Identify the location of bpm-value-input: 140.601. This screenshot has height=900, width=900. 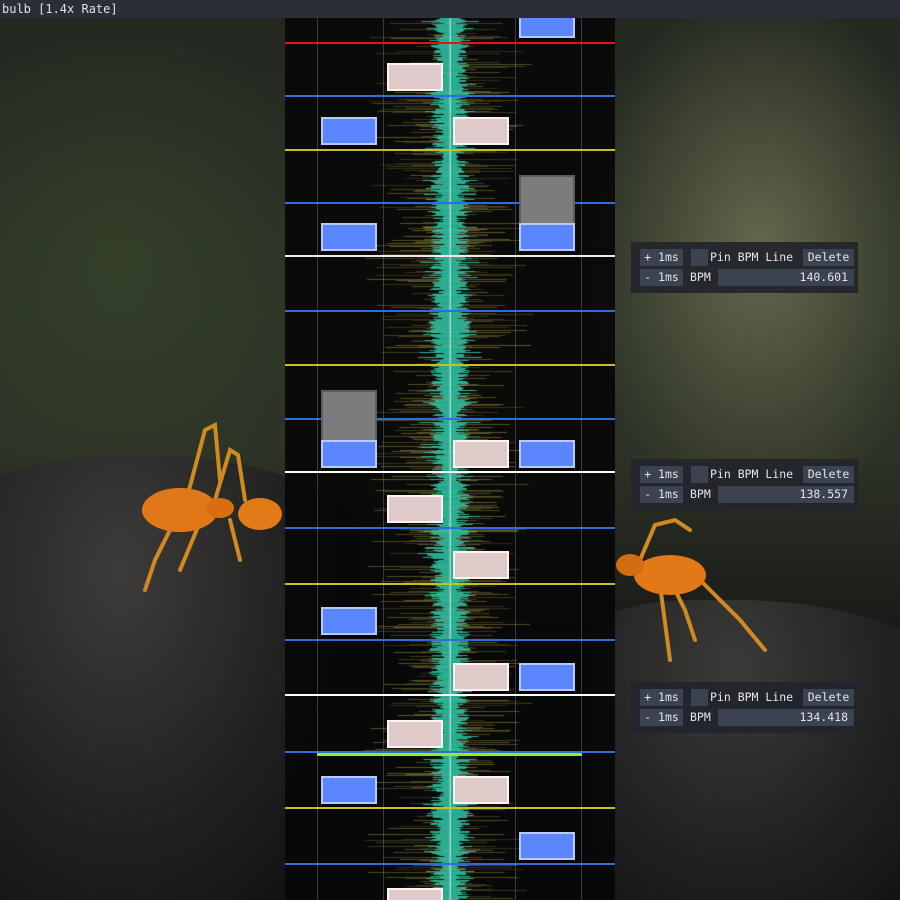
(786, 277).